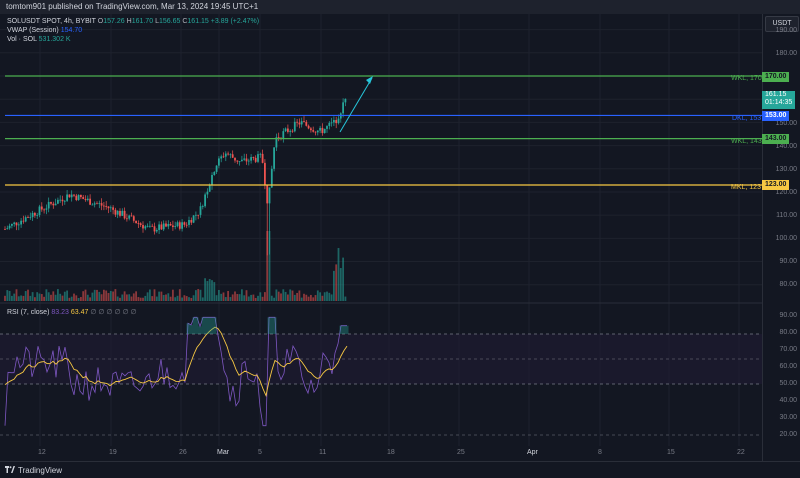 The width and height of the screenshot is (800, 478). What do you see at coordinates (532, 452) in the screenshot?
I see `time-label: Apr` at bounding box center [532, 452].